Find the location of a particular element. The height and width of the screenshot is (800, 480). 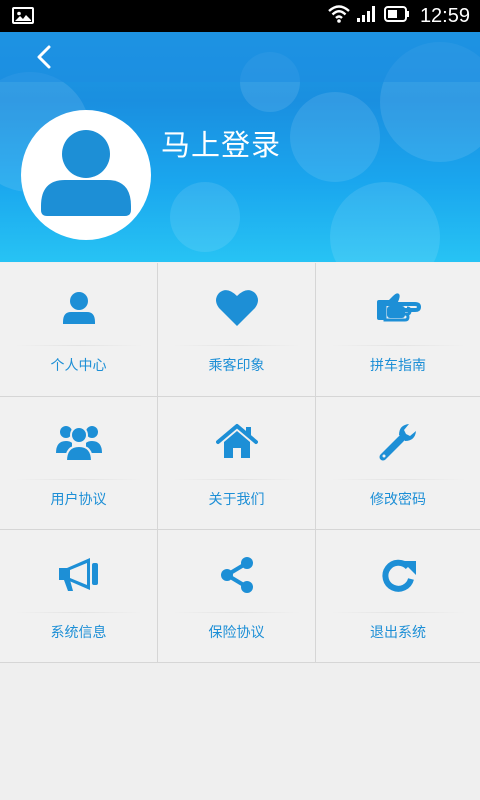

menu-item-label: 拼车指南 is located at coordinates (398, 366).